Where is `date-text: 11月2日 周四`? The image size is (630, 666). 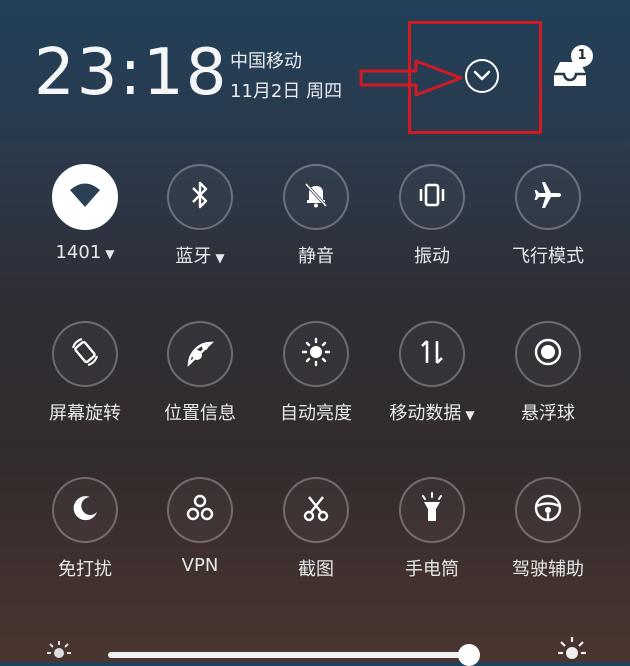 date-text: 11月2日 周四 is located at coordinates (286, 91).